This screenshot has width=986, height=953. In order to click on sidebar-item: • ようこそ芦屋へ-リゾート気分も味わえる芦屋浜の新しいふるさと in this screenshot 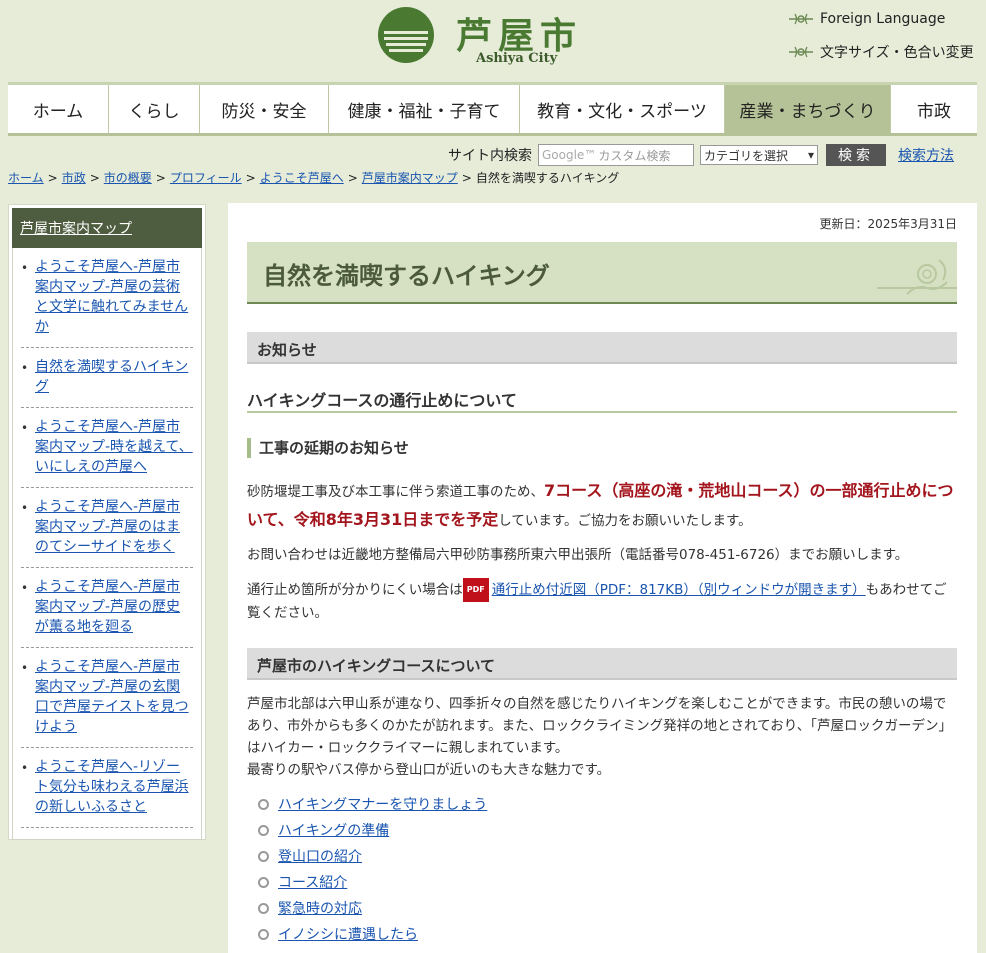, I will do `click(107, 788)`.